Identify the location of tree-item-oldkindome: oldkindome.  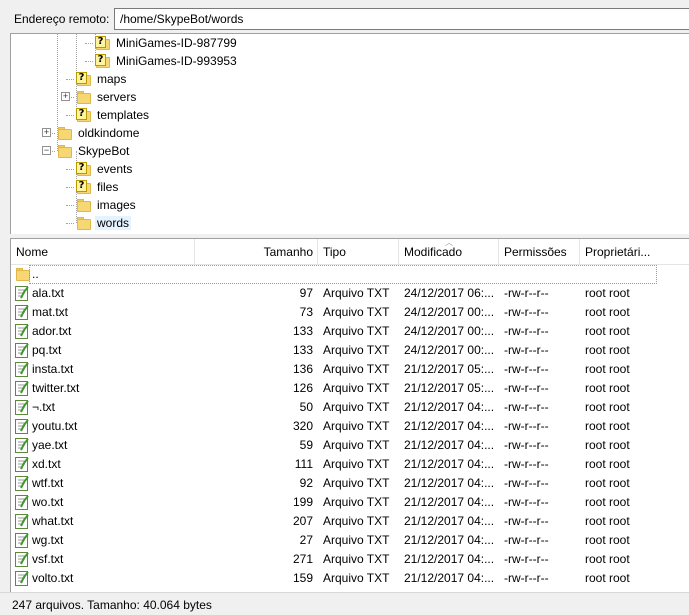
(99, 133).